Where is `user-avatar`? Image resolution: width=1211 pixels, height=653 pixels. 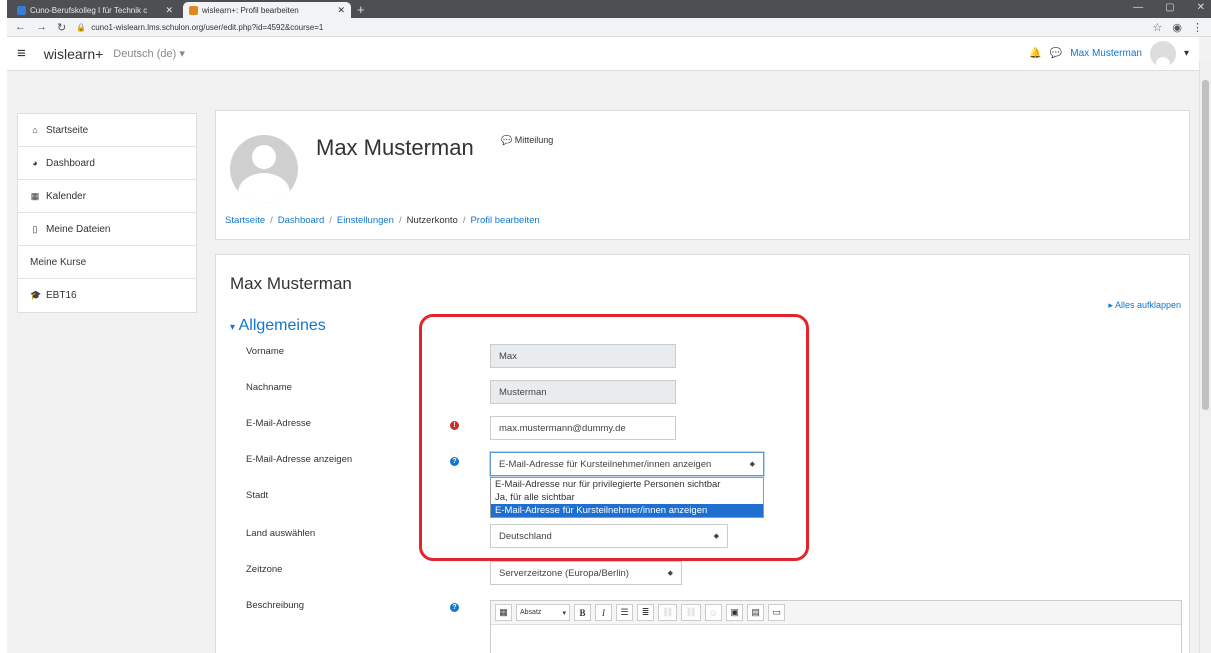
user-avatar is located at coordinates (1162, 53).